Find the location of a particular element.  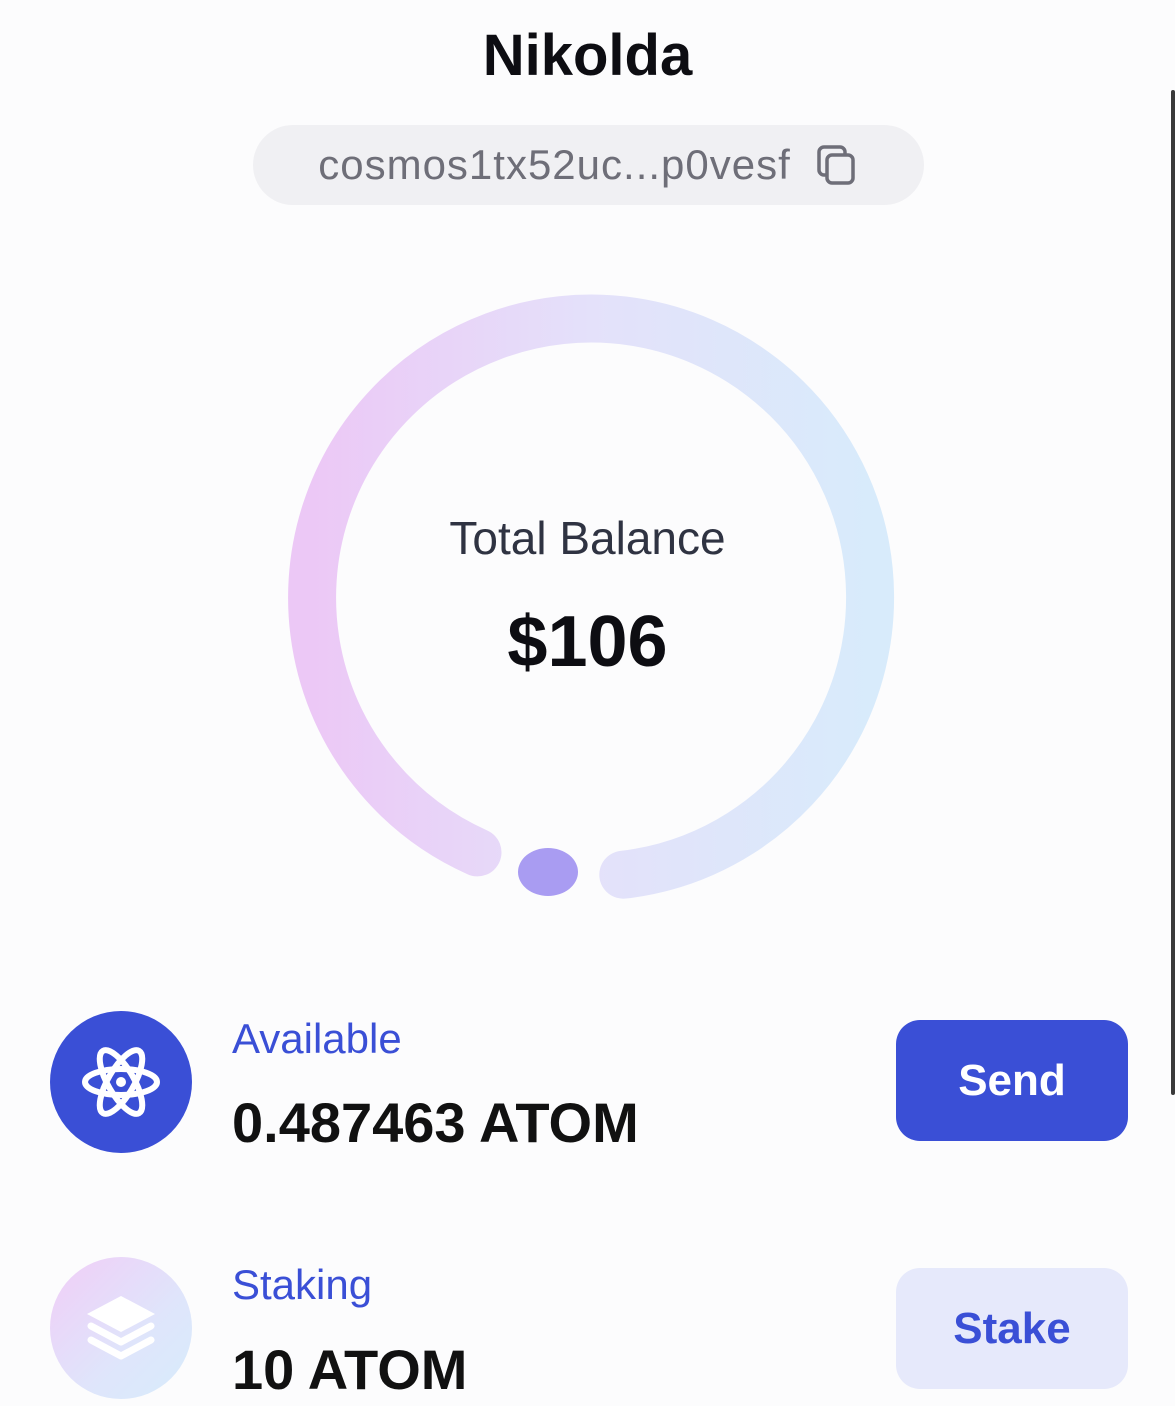

balance-ring-indicator is located at coordinates (548, 872).